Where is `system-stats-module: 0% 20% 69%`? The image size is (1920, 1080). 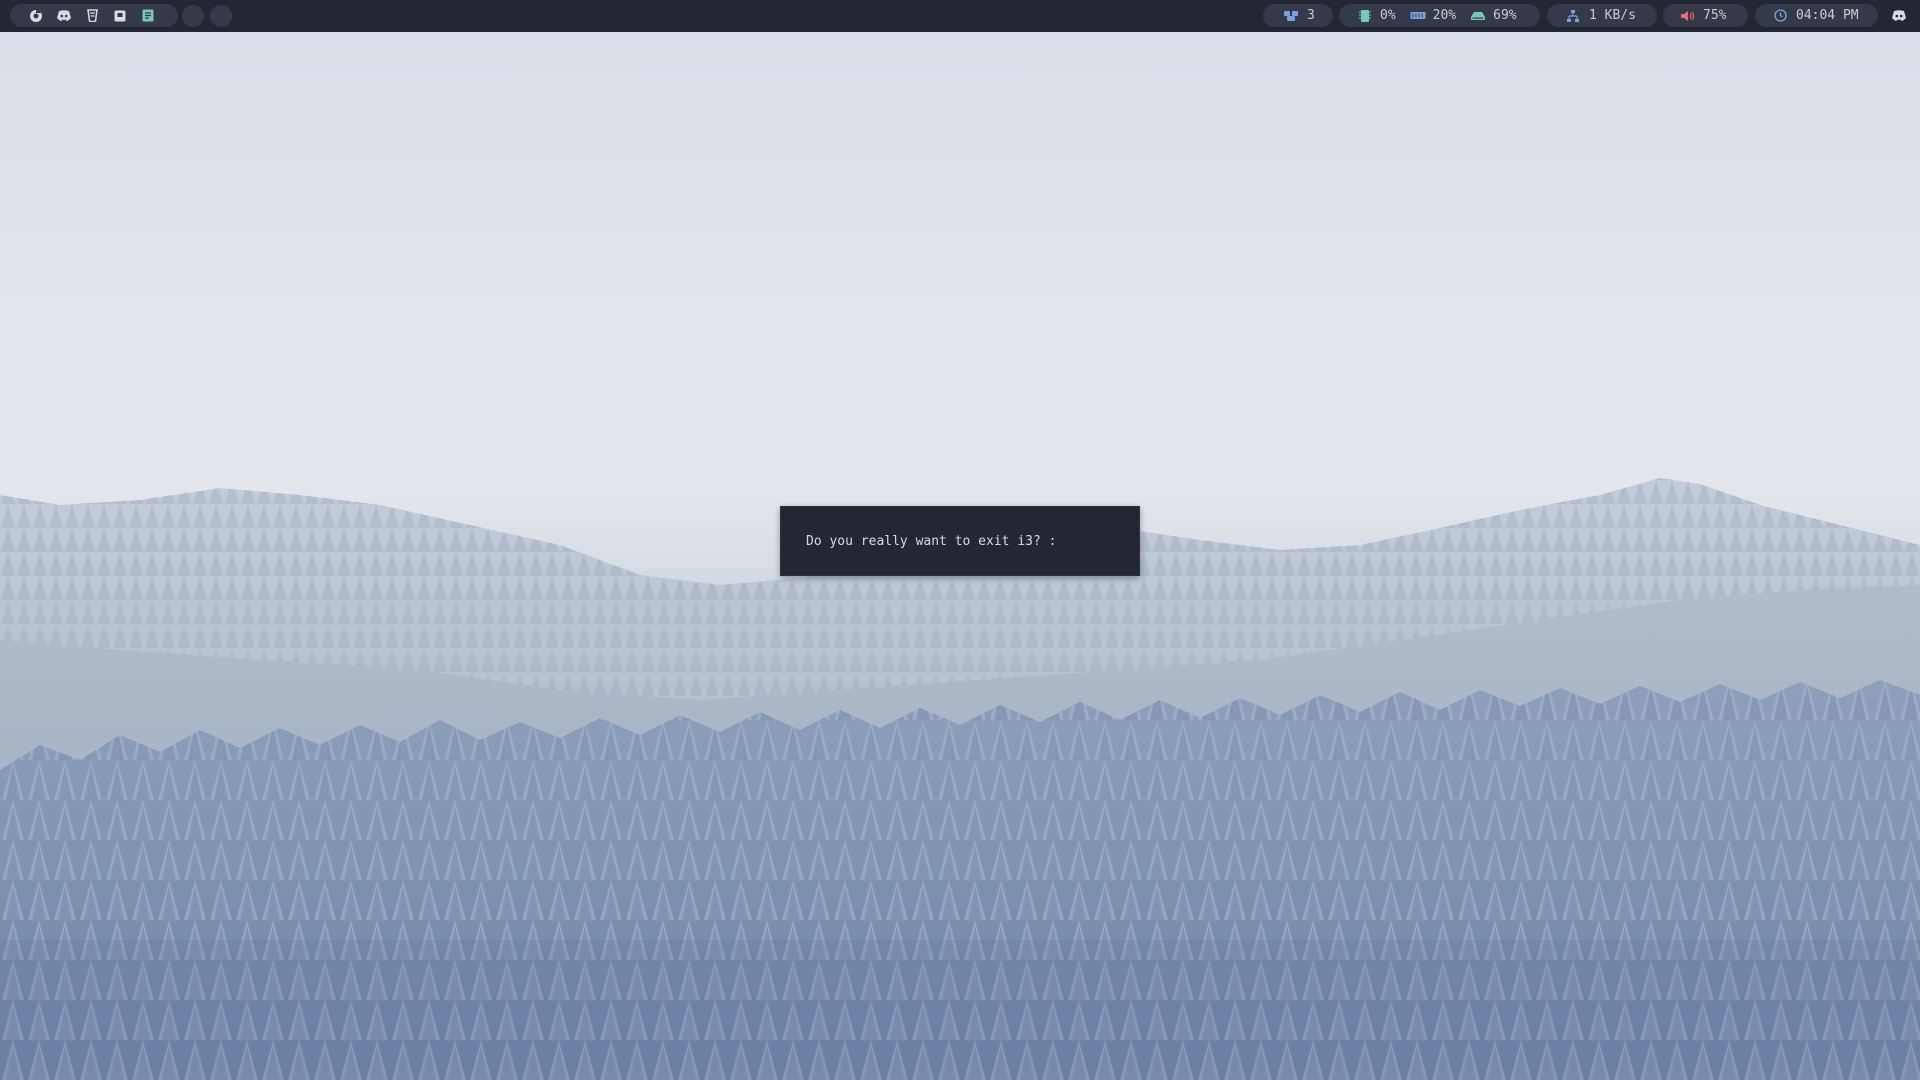 system-stats-module: 0% 20% 69% is located at coordinates (1439, 15).